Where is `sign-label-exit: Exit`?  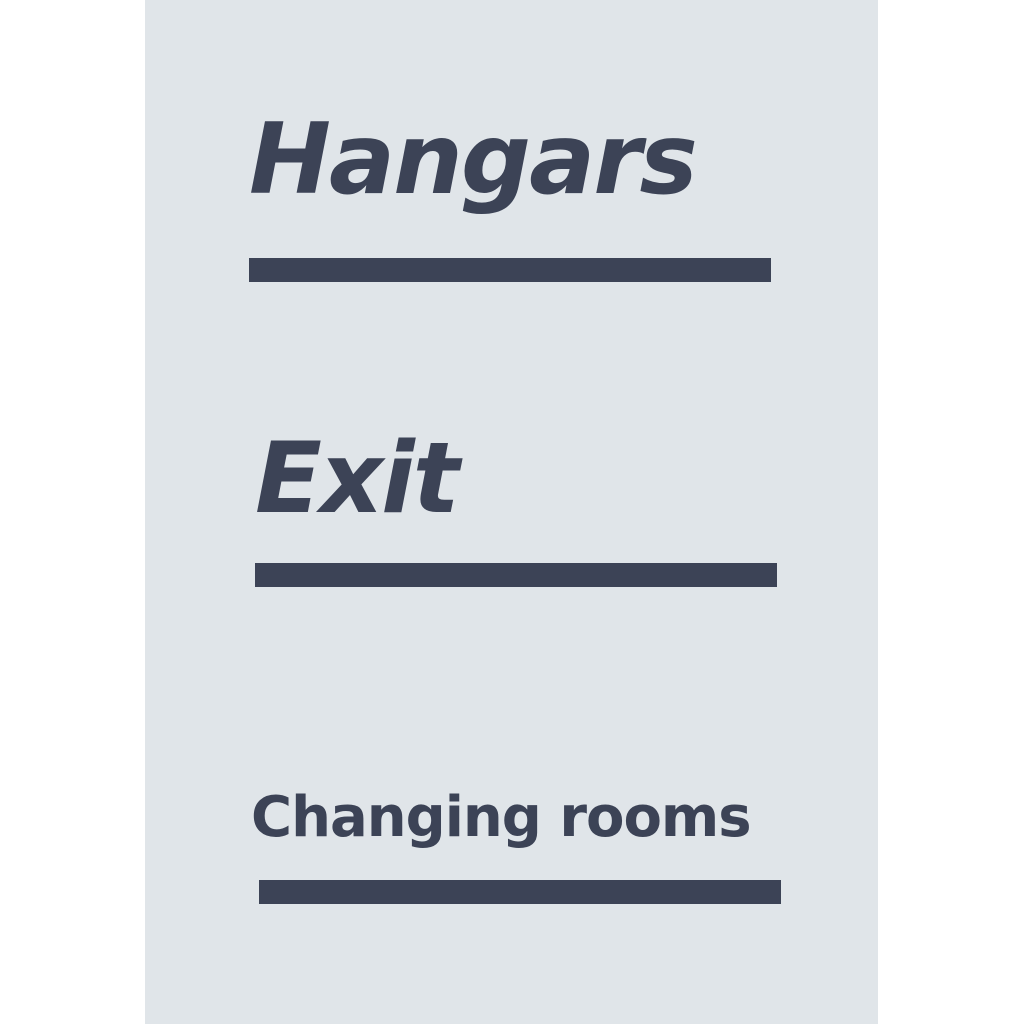
sign-label-exit: Exit is located at coordinates (357, 479).